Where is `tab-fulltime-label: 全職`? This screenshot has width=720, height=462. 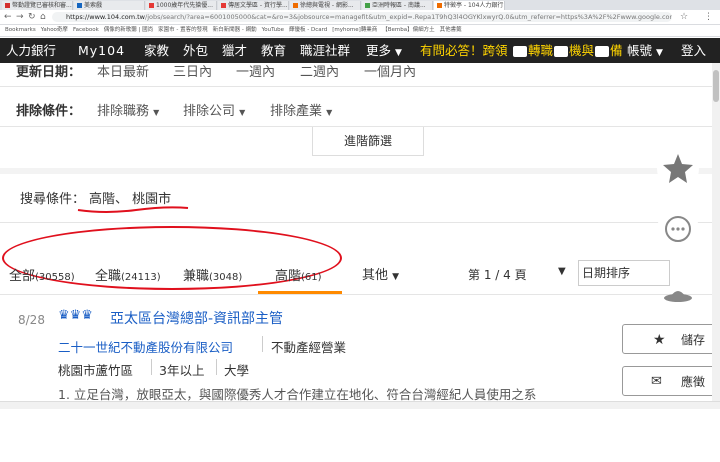 tab-fulltime-label: 全職 is located at coordinates (108, 276).